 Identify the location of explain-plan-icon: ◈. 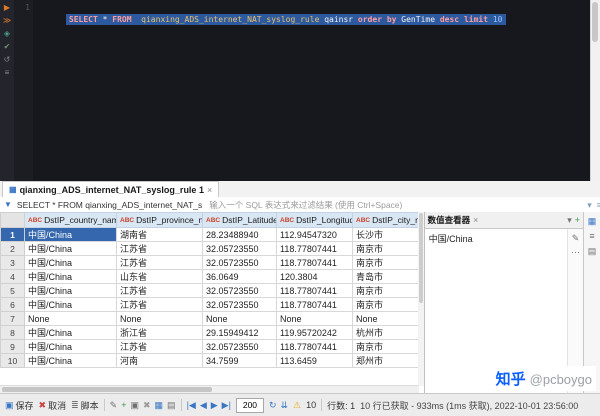
(7, 33).